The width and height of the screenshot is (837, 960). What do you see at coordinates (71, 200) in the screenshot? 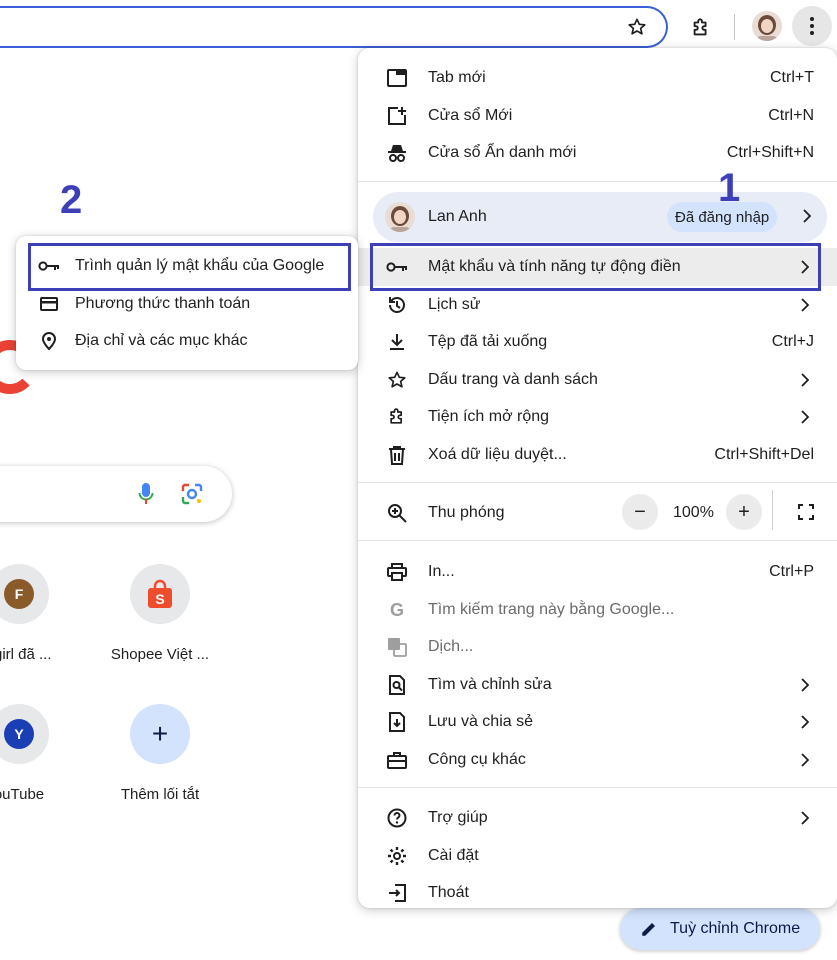
I see `annotation-number-2: 2` at bounding box center [71, 200].